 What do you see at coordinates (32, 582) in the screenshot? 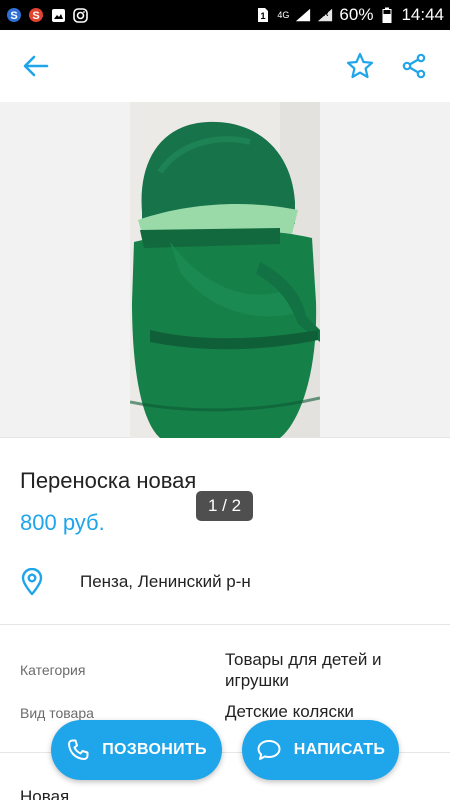
I see `location-pin-icon` at bounding box center [32, 582].